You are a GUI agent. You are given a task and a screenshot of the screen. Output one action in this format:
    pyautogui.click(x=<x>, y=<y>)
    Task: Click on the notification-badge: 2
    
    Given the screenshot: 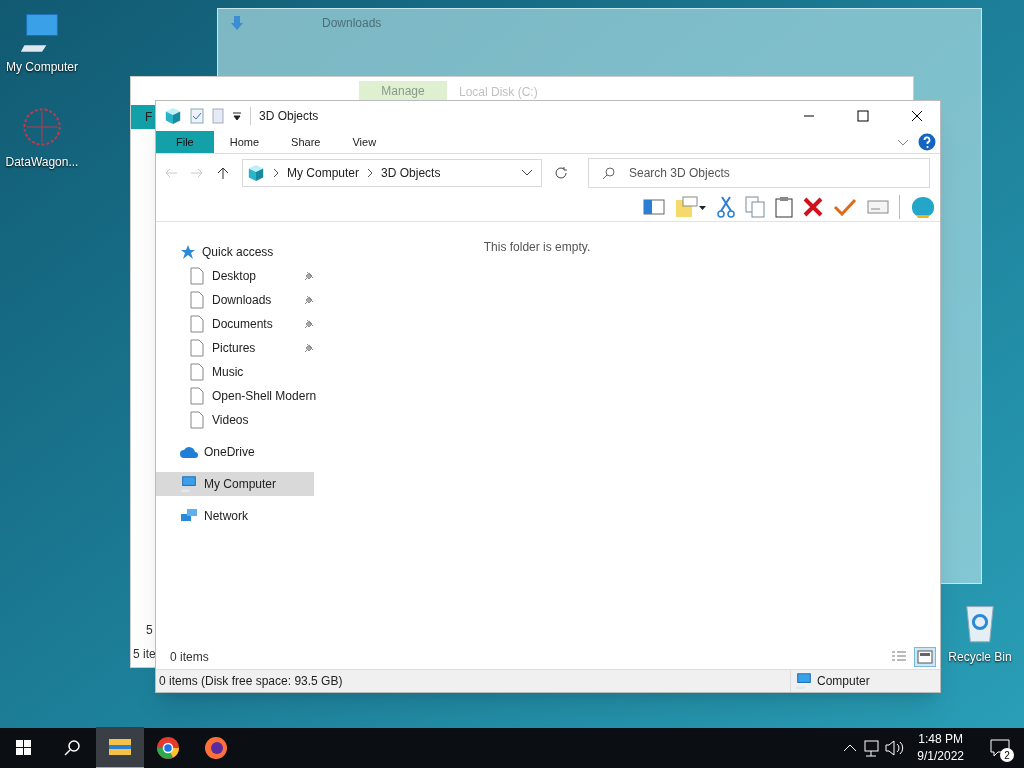 What is the action you would take?
    pyautogui.click(x=1007, y=755)
    